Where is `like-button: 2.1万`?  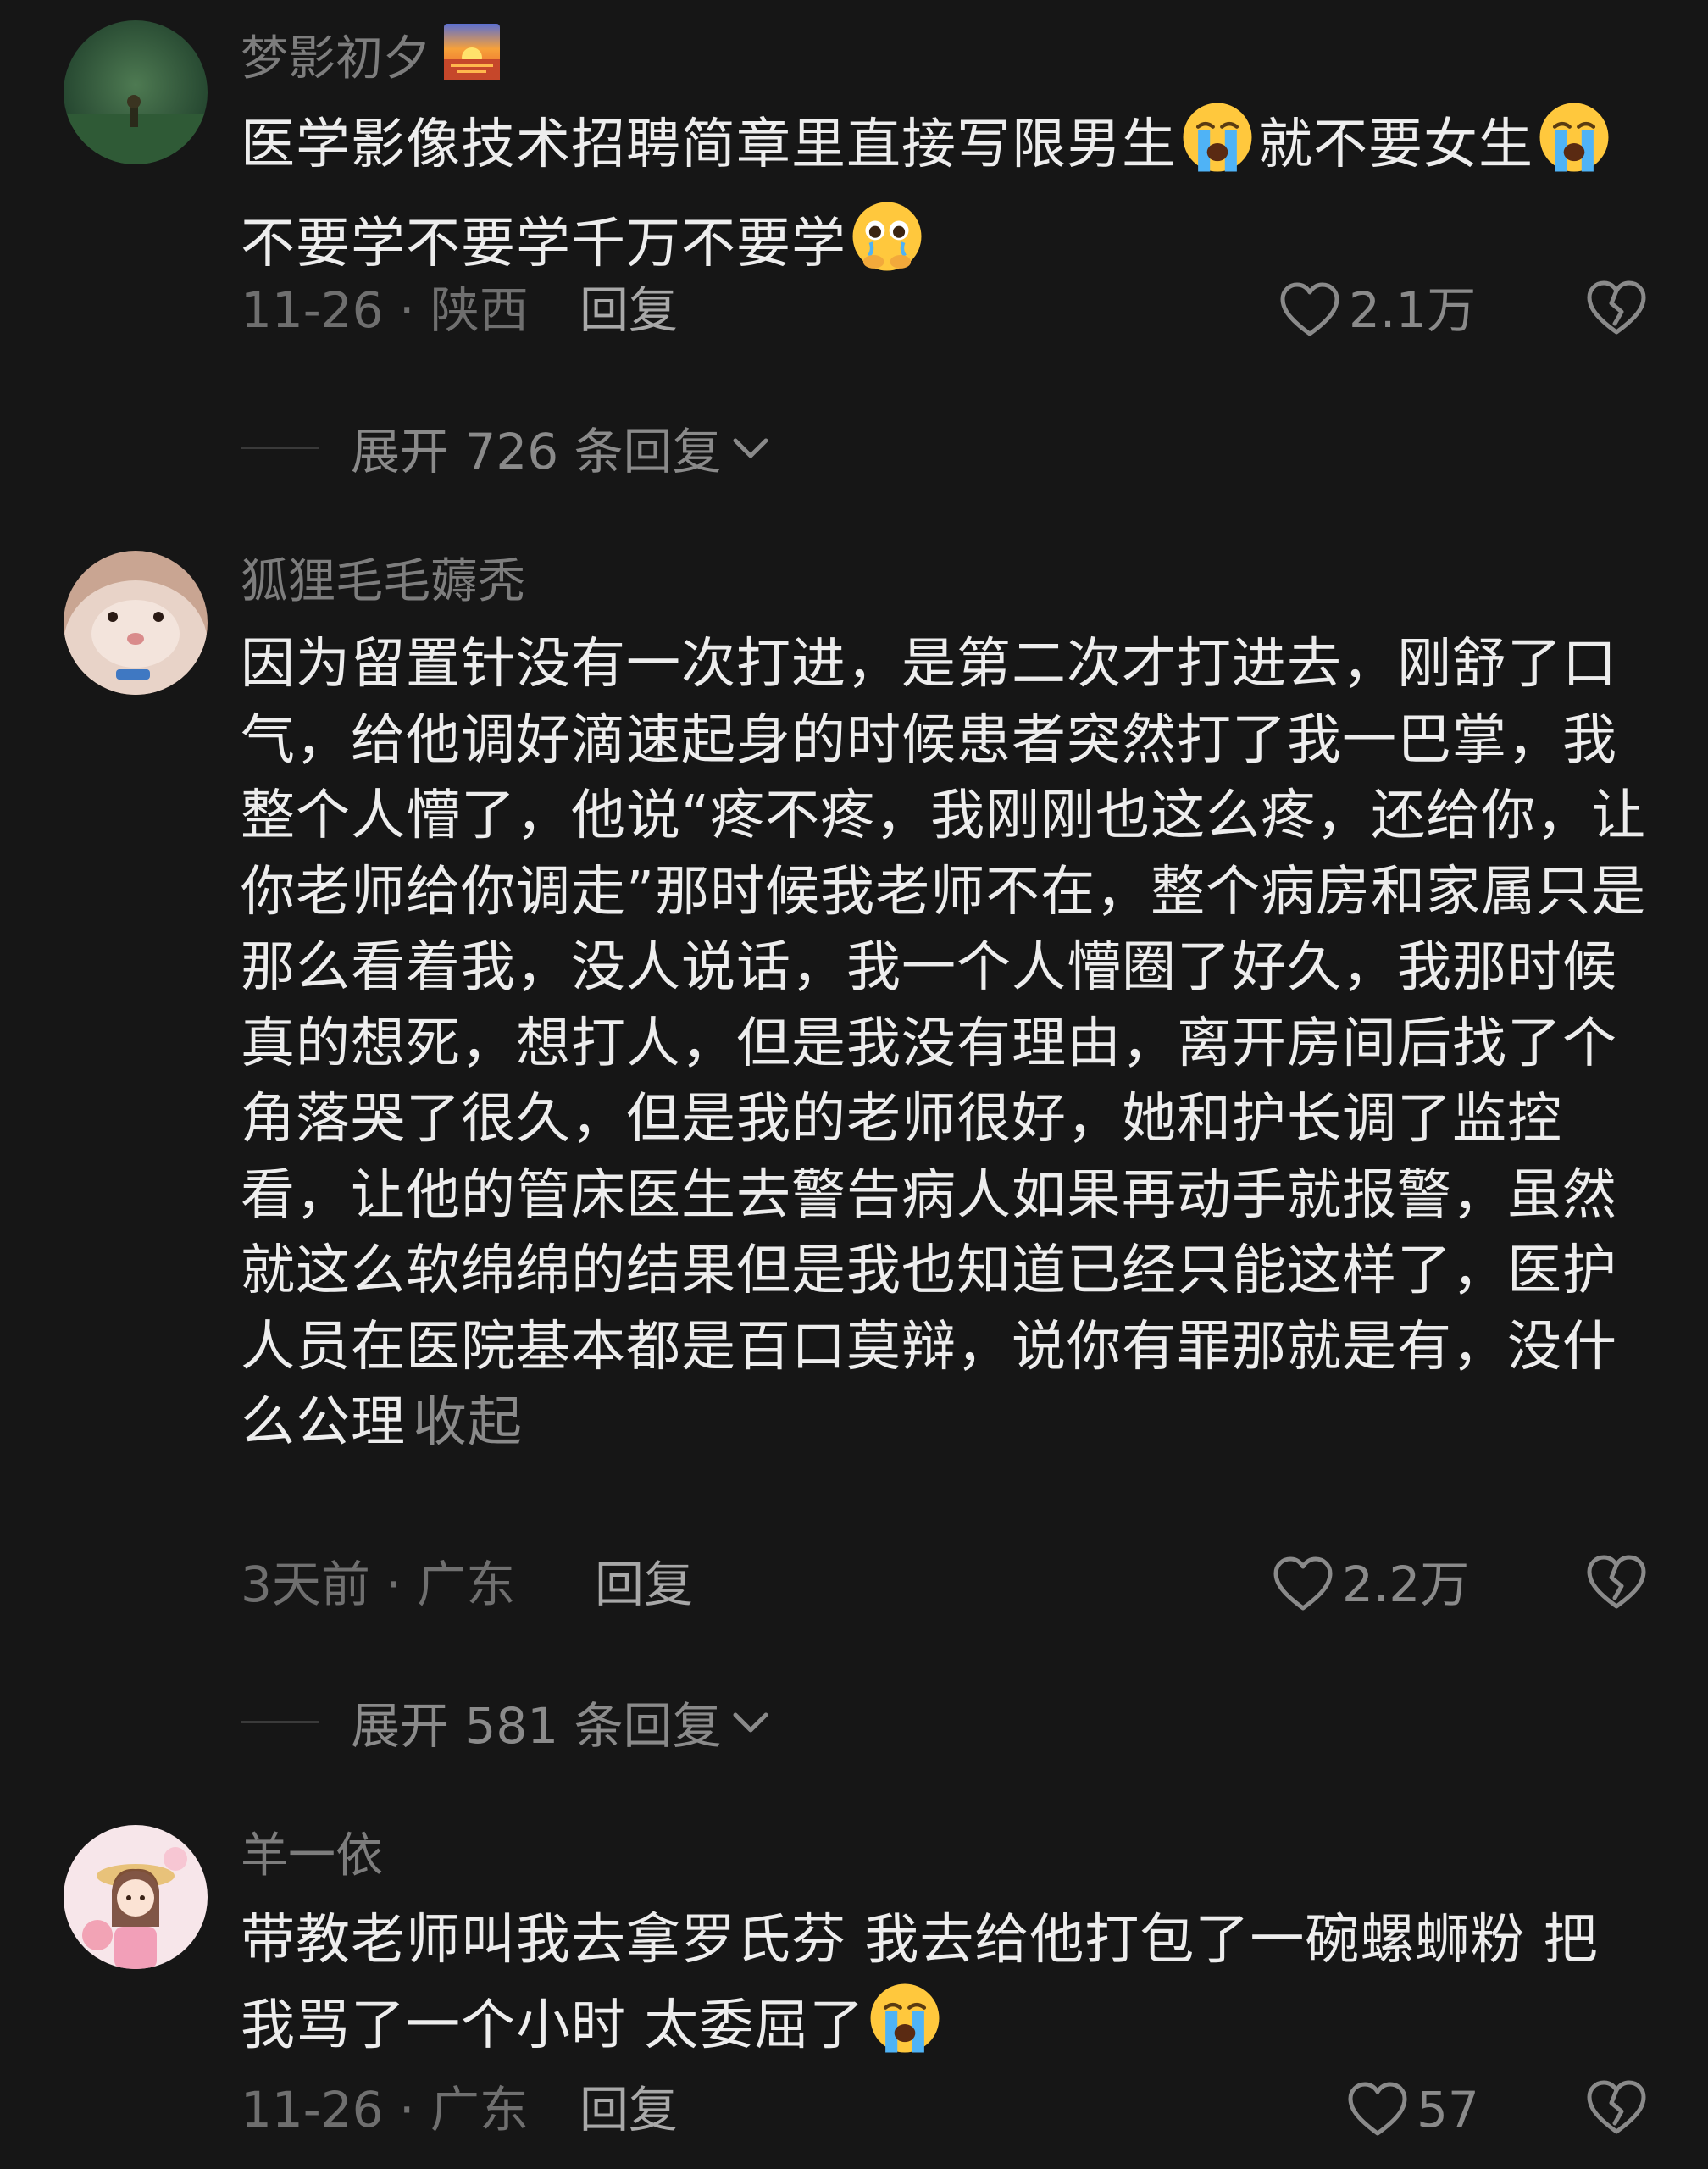
like-button: 2.1万 is located at coordinates (1377, 310).